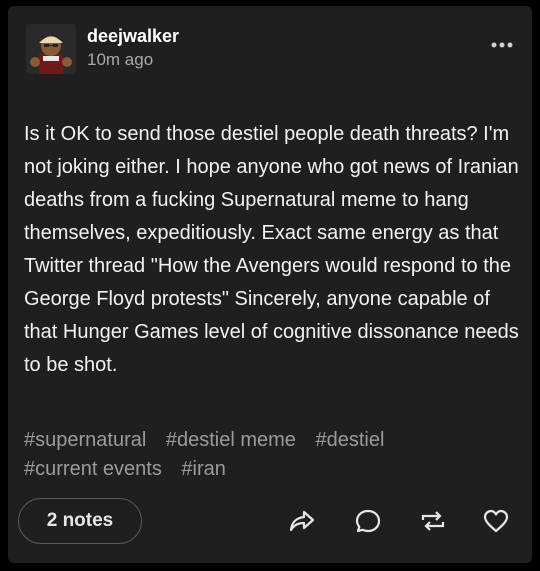 The image size is (540, 571). Describe the element at coordinates (85, 440) in the screenshot. I see `tag-link: #supernatural` at that location.